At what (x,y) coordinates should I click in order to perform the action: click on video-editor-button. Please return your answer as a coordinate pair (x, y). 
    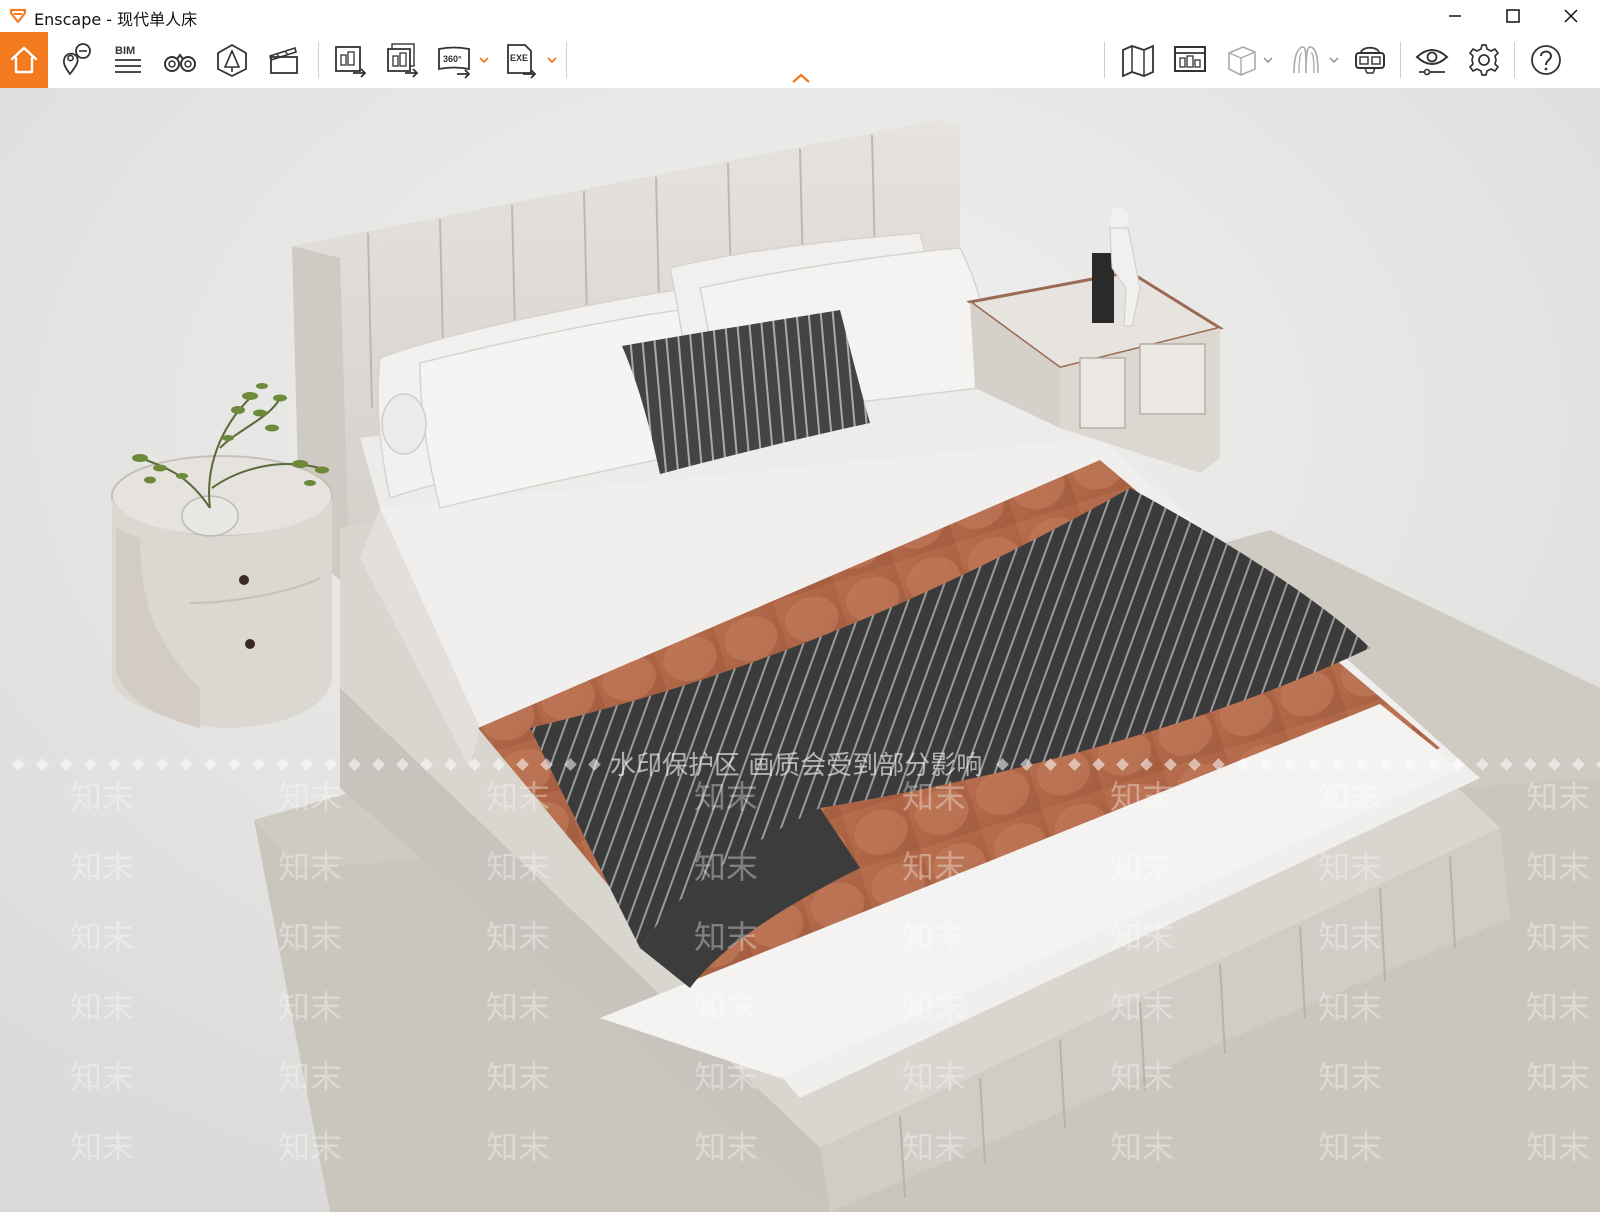
    Looking at the image, I should click on (284, 60).